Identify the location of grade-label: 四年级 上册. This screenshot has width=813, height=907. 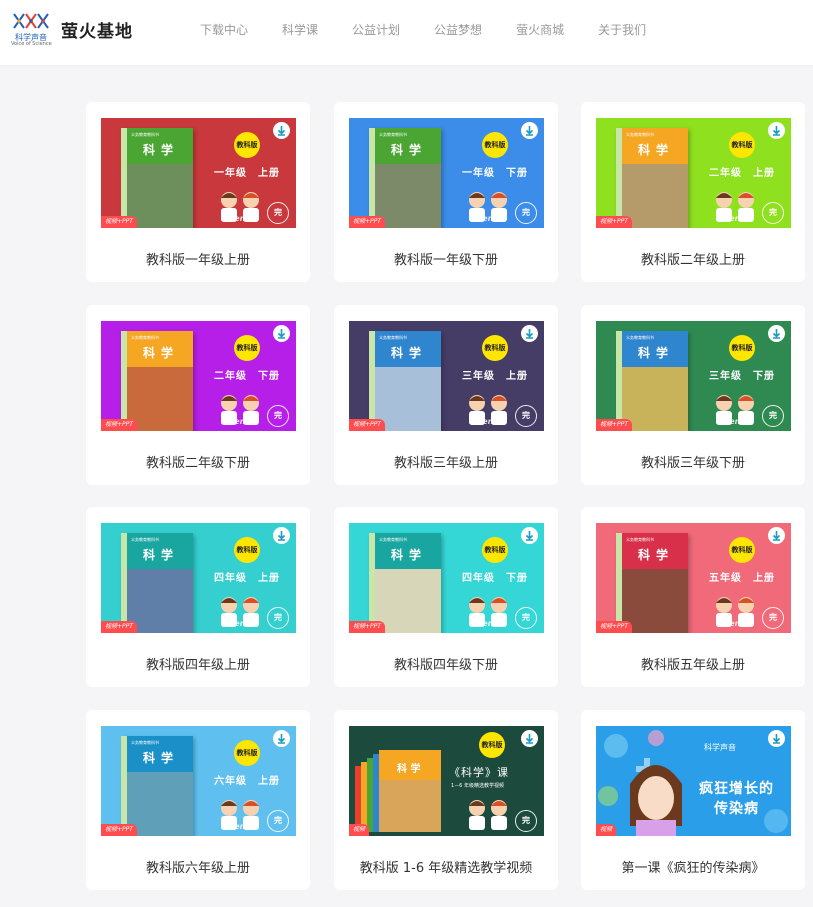
(247, 578).